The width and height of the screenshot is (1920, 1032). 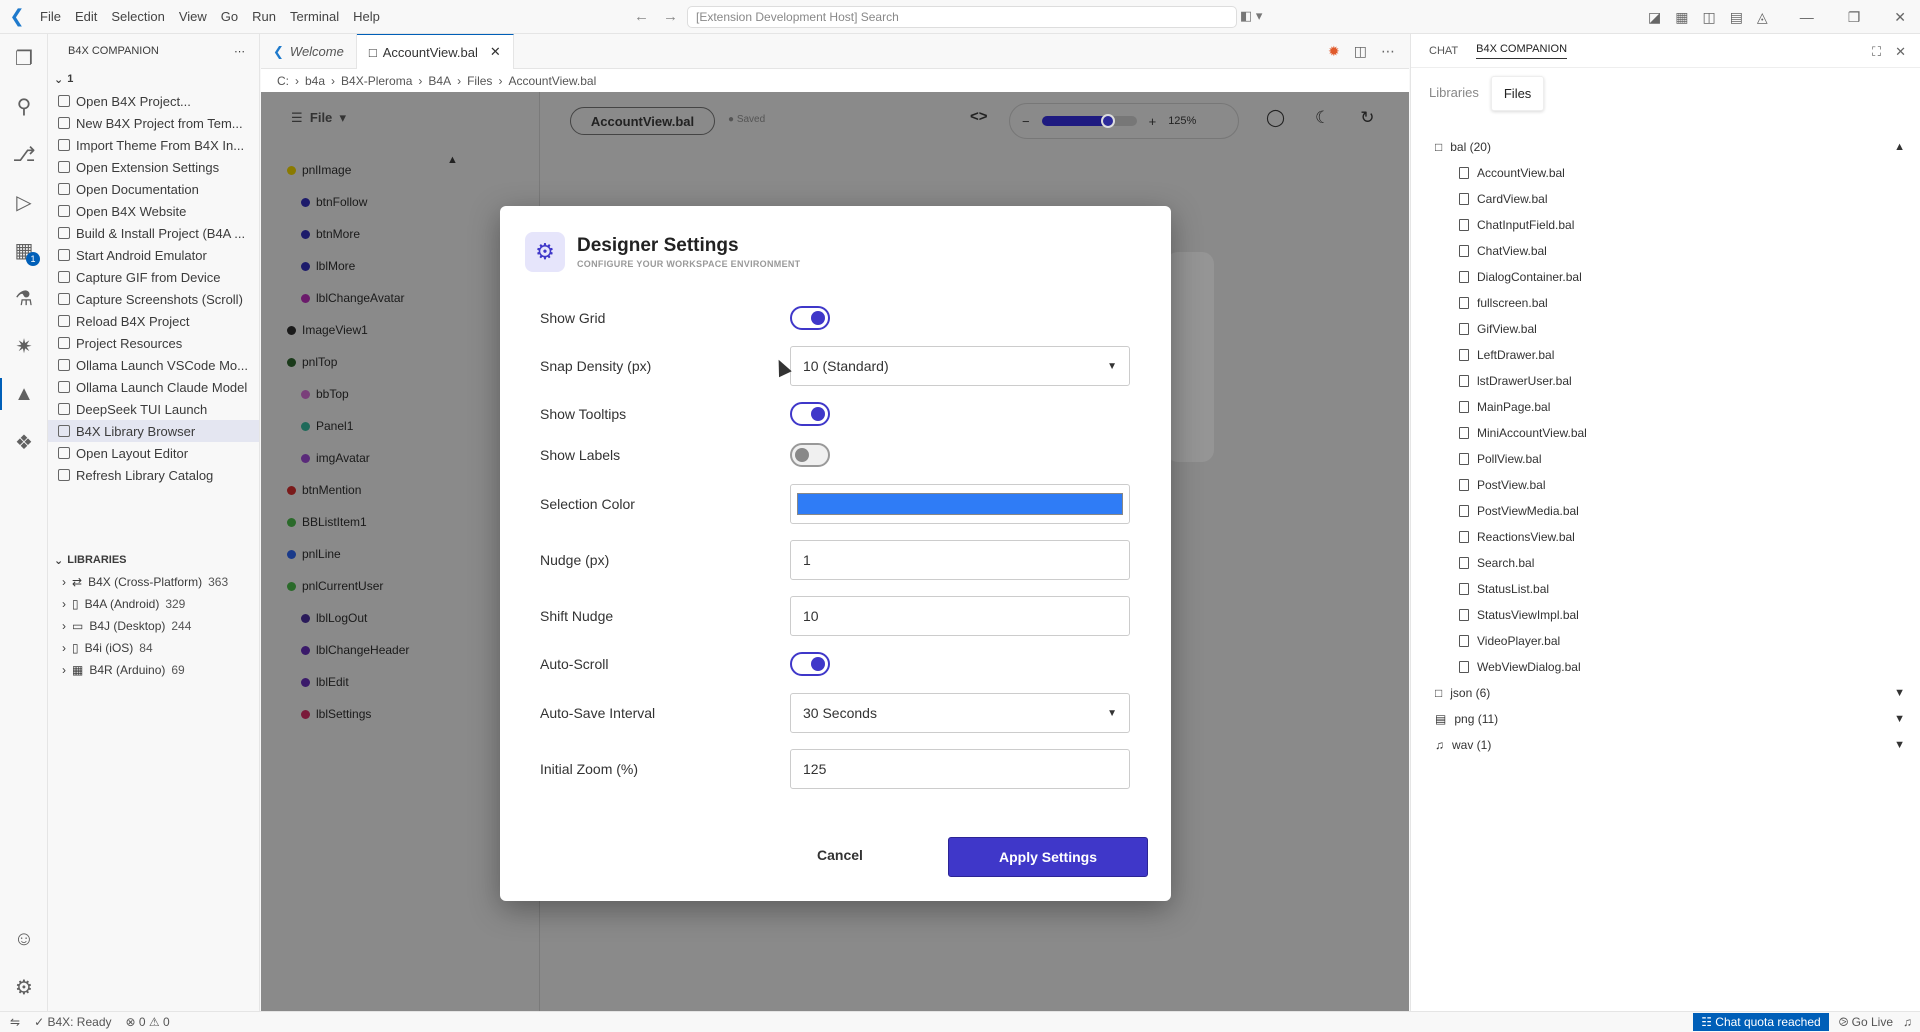 I want to click on ai-sparkle-icon: ✷, so click(x=24, y=346).